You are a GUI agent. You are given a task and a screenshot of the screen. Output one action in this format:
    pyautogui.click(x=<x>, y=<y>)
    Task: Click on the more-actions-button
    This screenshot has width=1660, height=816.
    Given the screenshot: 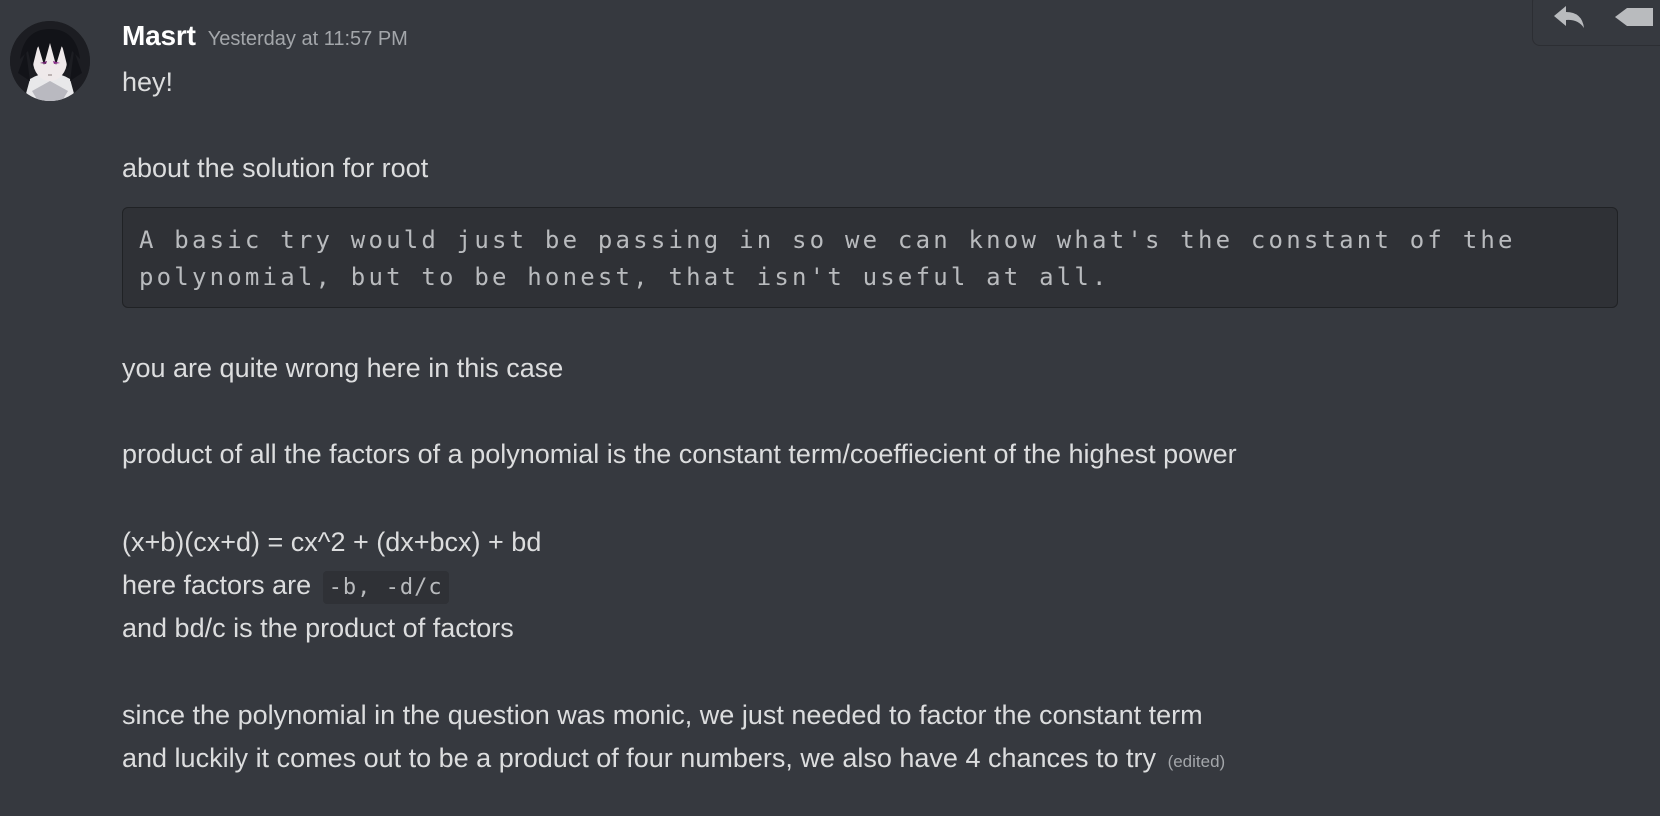 What is the action you would take?
    pyautogui.click(x=1633, y=18)
    